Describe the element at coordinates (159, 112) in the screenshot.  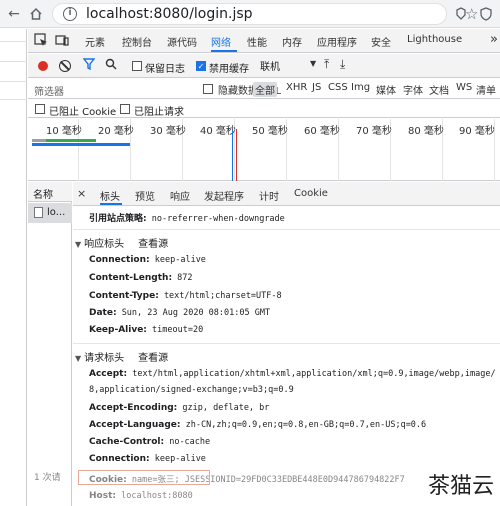
I see `blocked-requests-label: 已阻止请求` at that location.